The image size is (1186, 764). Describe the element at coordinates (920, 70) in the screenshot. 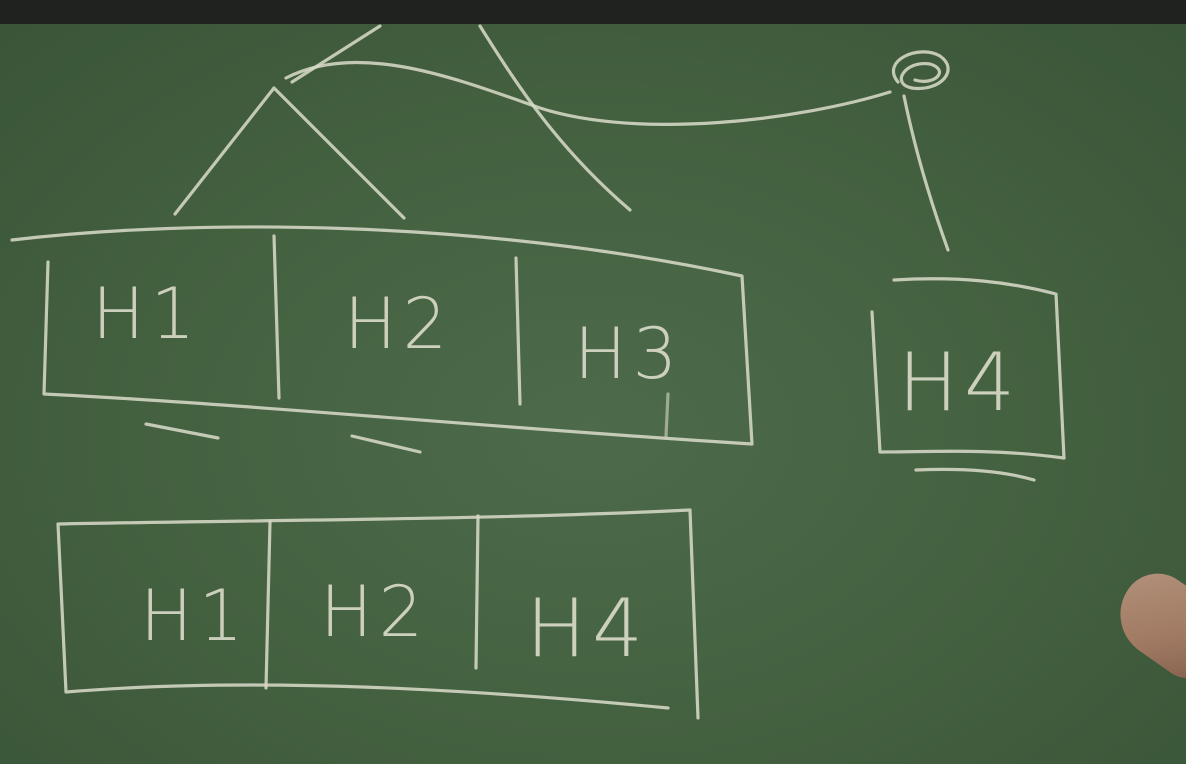

I see `tree-scribble-node` at that location.